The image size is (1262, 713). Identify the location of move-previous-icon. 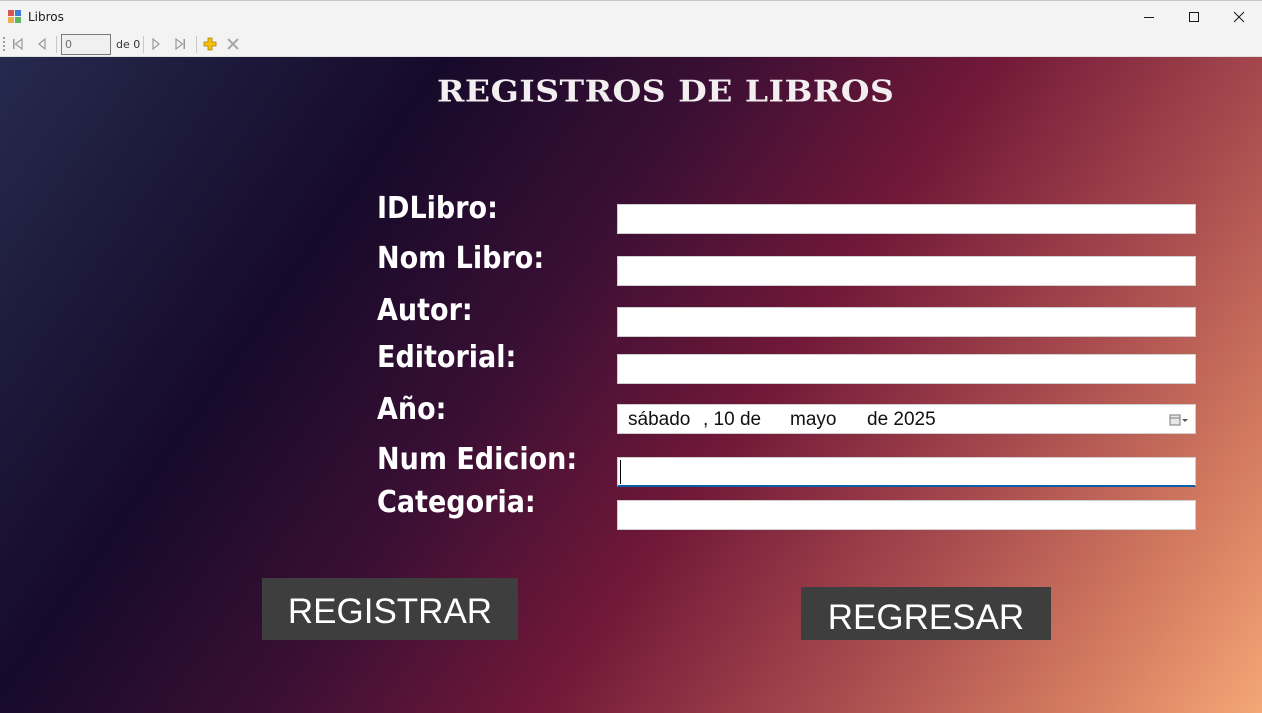
(42, 44).